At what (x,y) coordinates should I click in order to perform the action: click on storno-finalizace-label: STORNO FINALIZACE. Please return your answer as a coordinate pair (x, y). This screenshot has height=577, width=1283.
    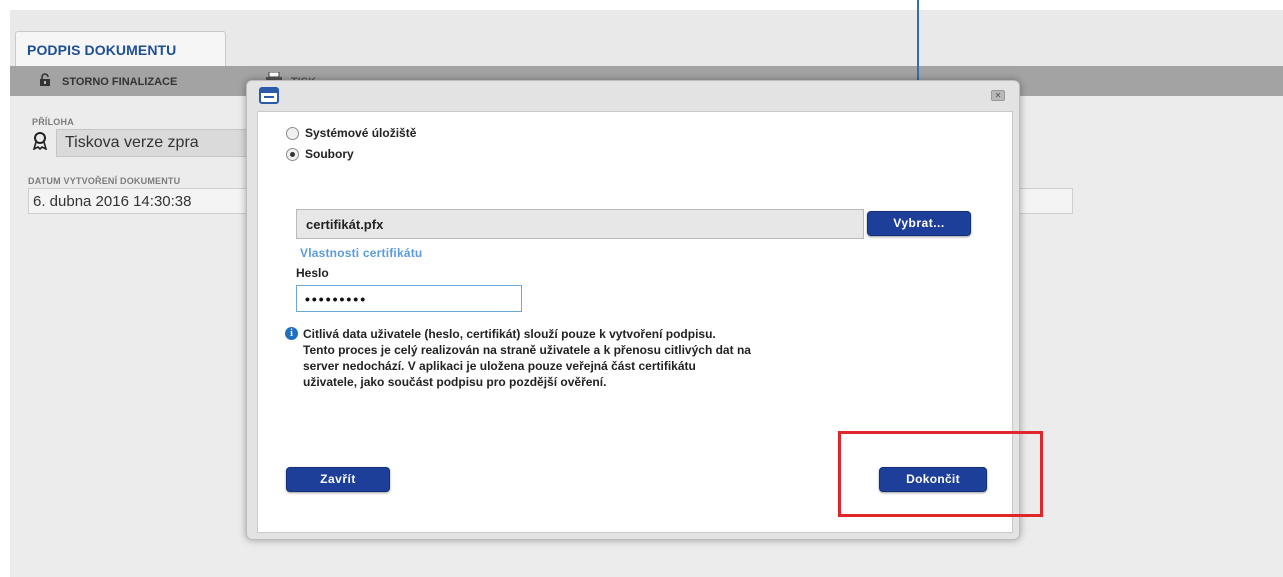
    Looking at the image, I should click on (120, 82).